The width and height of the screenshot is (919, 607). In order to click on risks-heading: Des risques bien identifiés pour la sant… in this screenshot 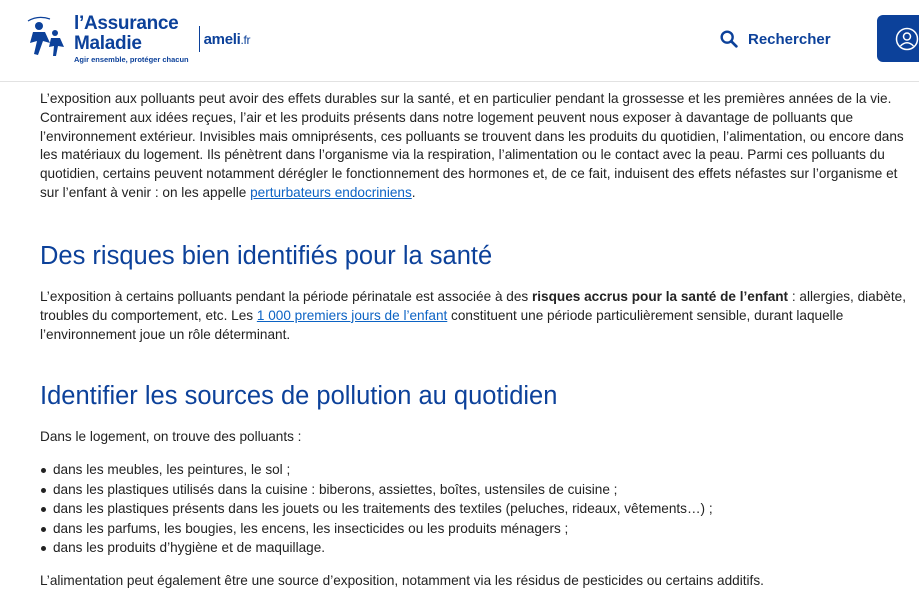, I will do `click(266, 256)`.